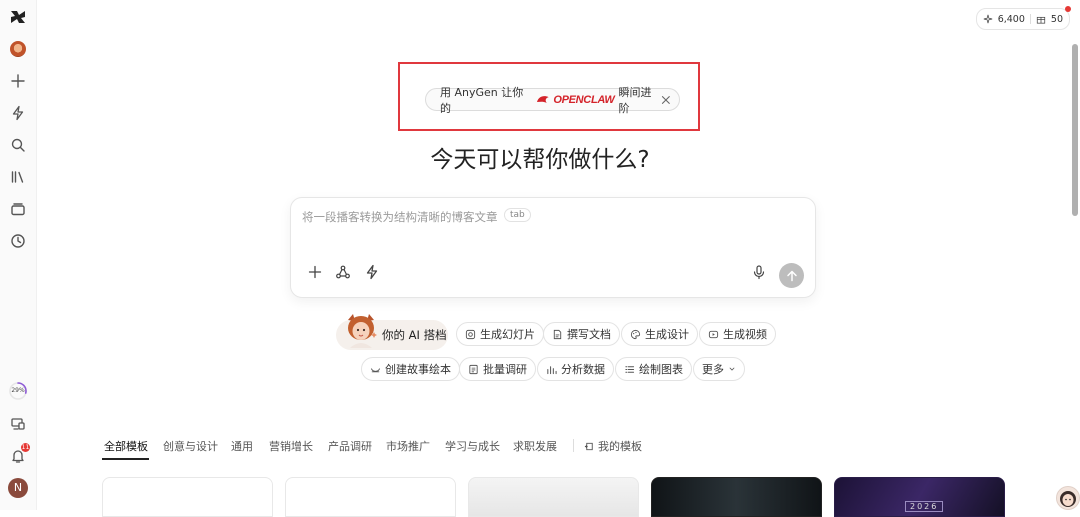 The height and width of the screenshot is (517, 1080). Describe the element at coordinates (1068, 9) in the screenshot. I see `credits-alert-dot` at that location.